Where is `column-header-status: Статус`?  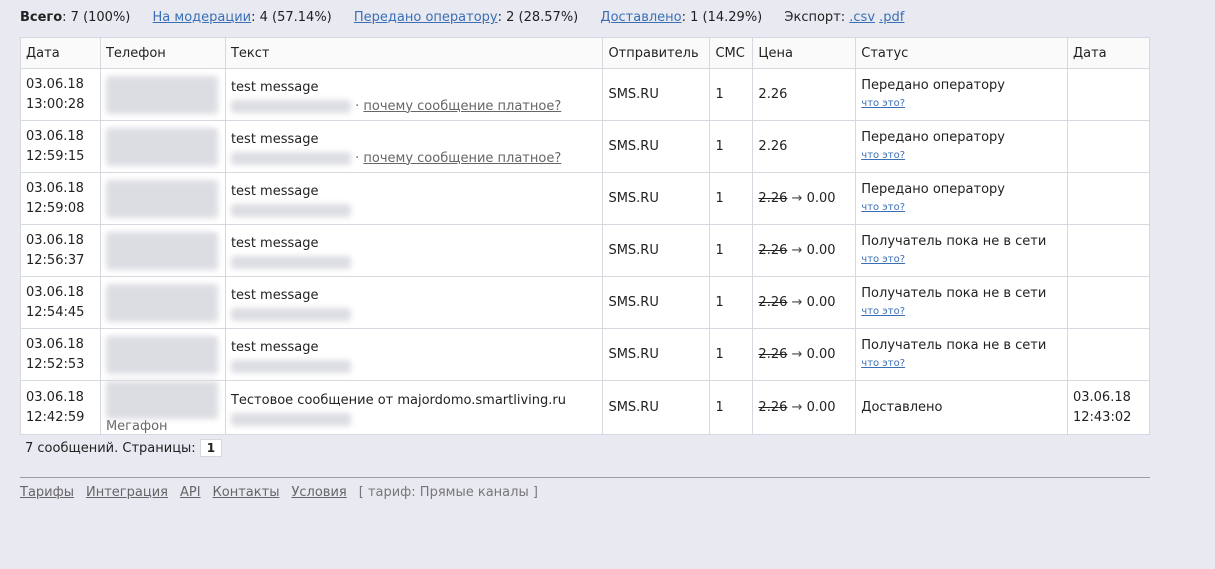
column-header-status: Статус is located at coordinates (961, 53).